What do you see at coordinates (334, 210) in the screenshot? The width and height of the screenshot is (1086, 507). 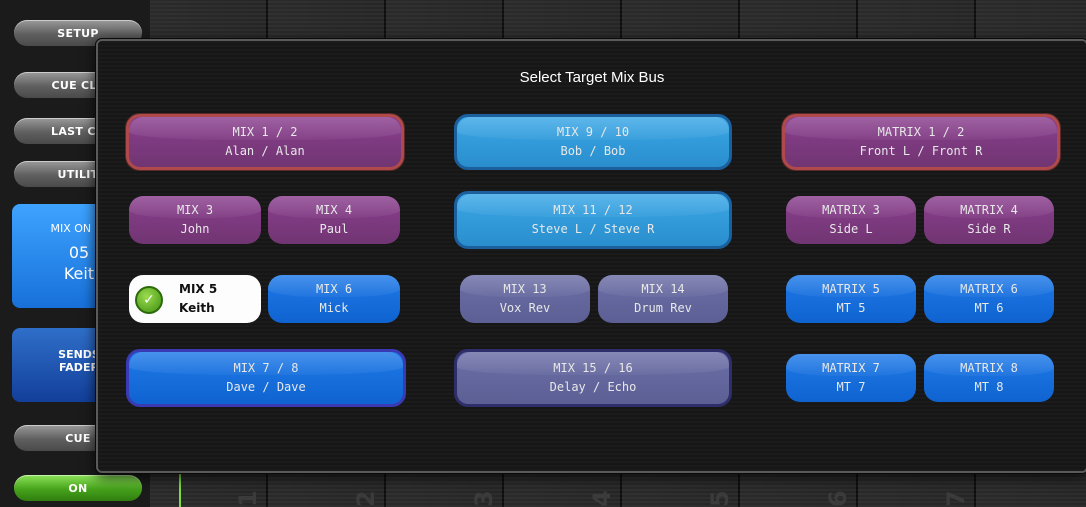 I see `bus-name: MIX 4` at bounding box center [334, 210].